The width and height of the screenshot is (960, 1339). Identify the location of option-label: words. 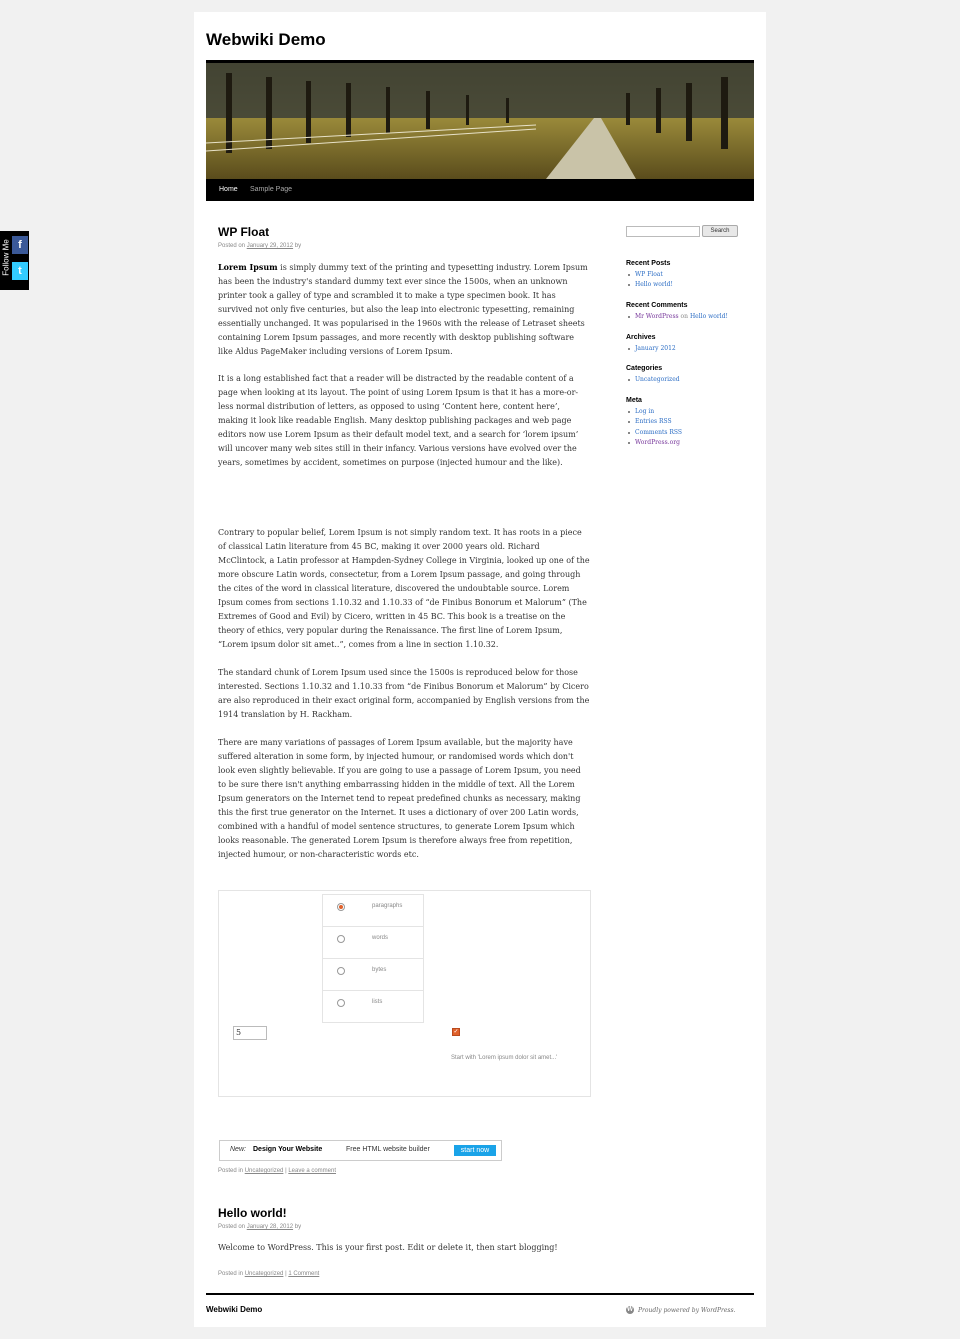
(380, 938).